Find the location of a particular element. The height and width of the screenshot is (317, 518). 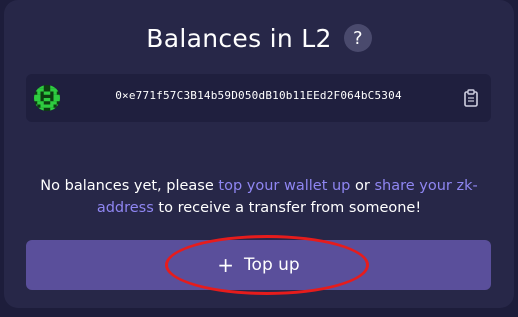

help-label: ? is located at coordinates (357, 38).